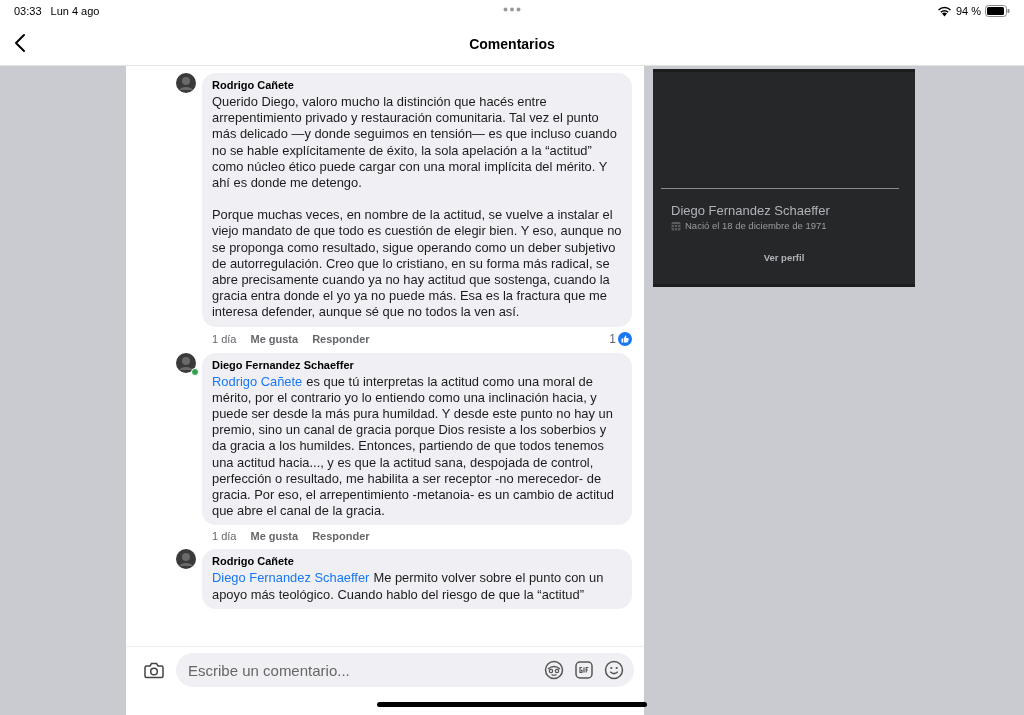 Image resolution: width=1024 pixels, height=715 pixels. I want to click on avatar-sticker-icon, so click(554, 670).